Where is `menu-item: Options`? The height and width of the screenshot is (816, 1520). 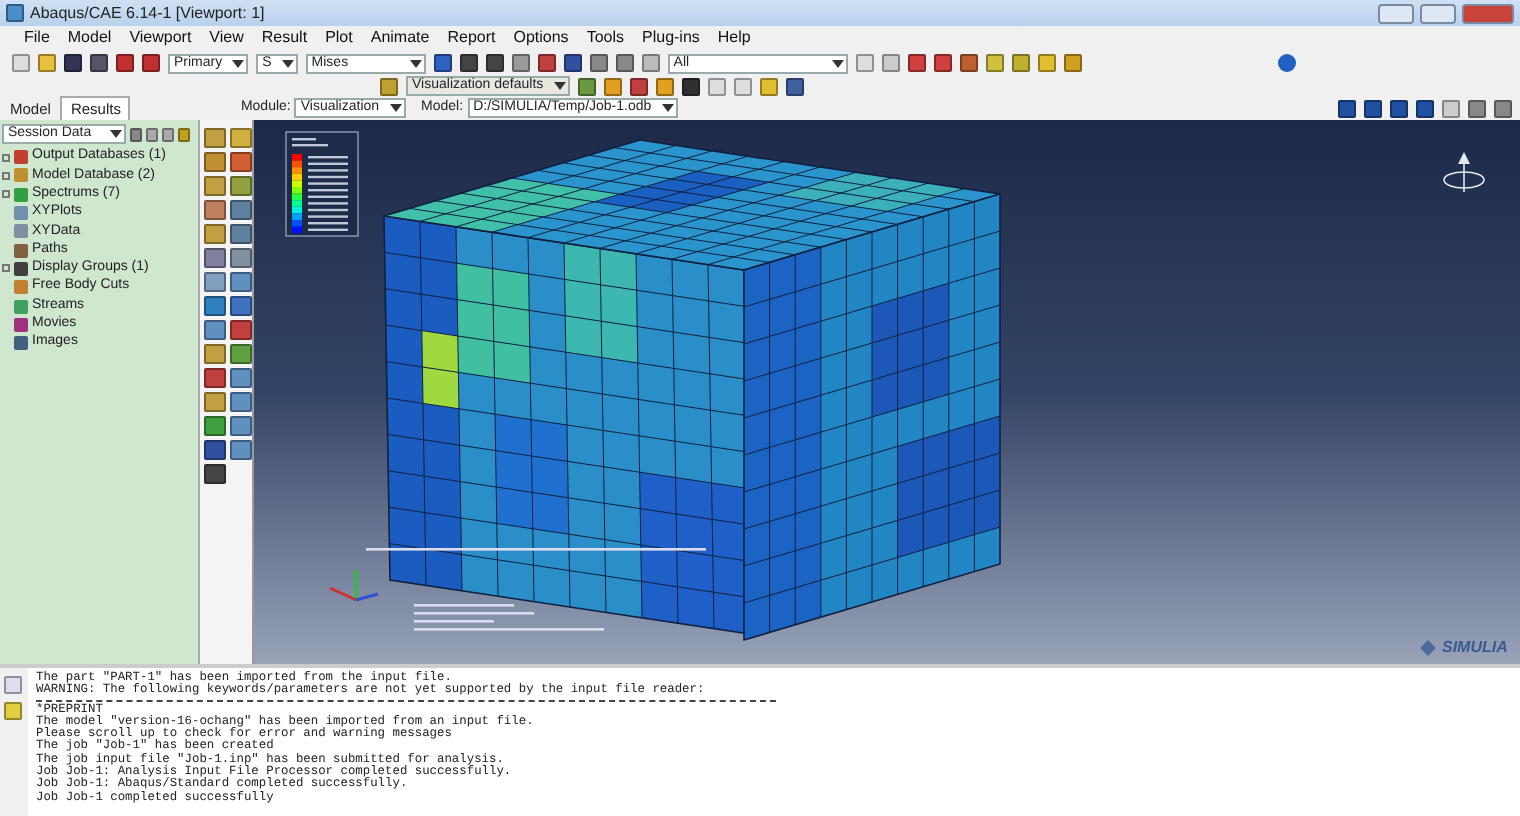
menu-item: Options is located at coordinates (541, 38).